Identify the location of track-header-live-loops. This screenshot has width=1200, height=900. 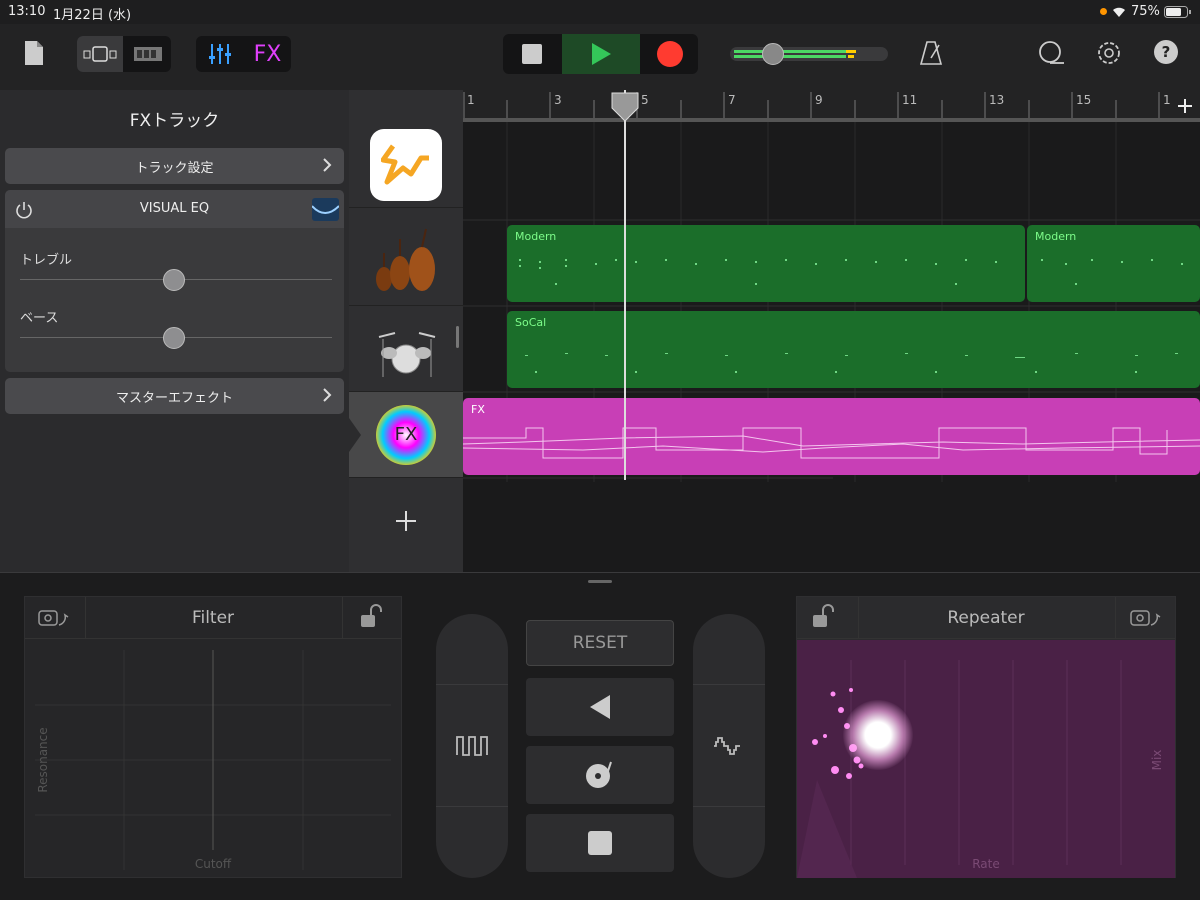
(406, 165).